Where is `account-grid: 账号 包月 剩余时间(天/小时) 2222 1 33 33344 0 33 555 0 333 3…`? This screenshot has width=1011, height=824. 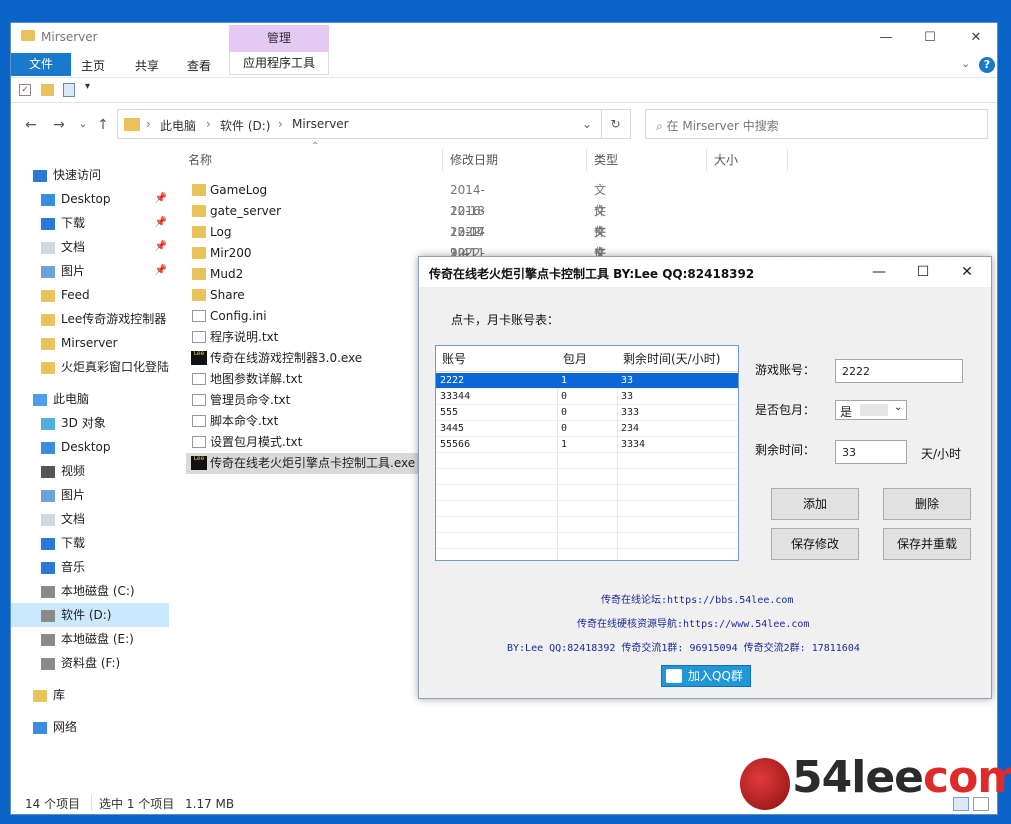
account-grid: 账号 包月 剩余时间(天/小时) 2222 1 33 33344 0 33 555 0 333 3… is located at coordinates (587, 453).